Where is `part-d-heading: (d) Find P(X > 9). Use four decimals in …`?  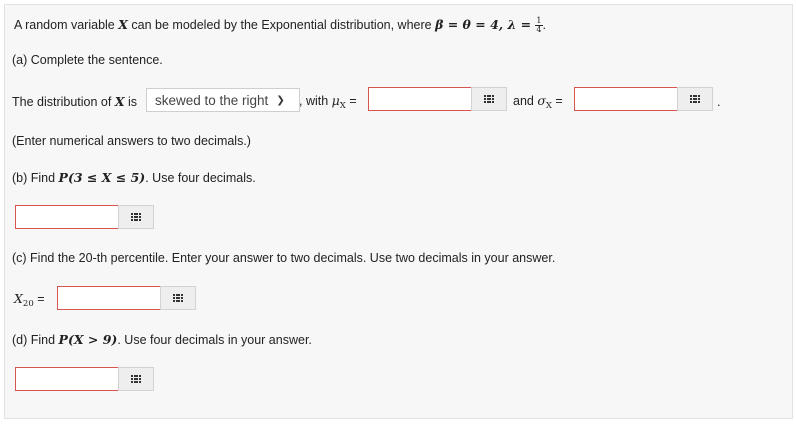 part-d-heading: (d) Find P(X > 9). Use four decimals in … is located at coordinates (162, 339).